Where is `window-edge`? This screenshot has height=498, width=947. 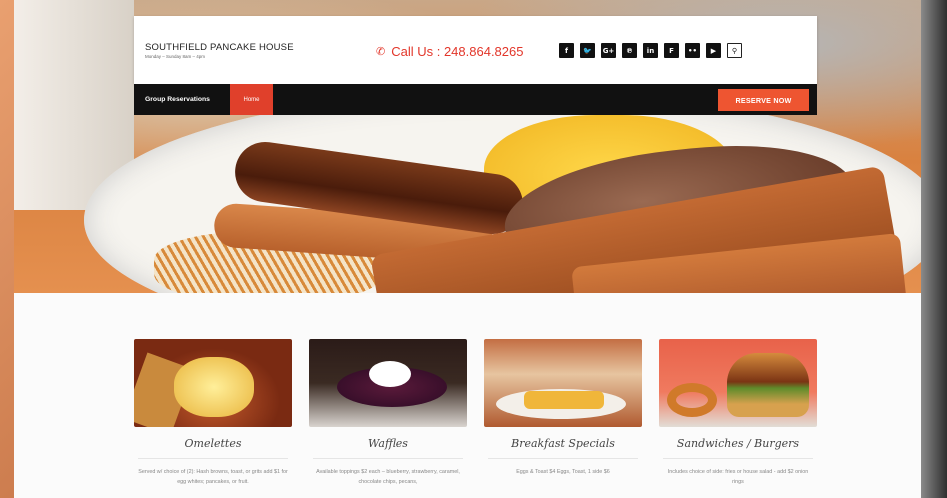 window-edge is located at coordinates (934, 249).